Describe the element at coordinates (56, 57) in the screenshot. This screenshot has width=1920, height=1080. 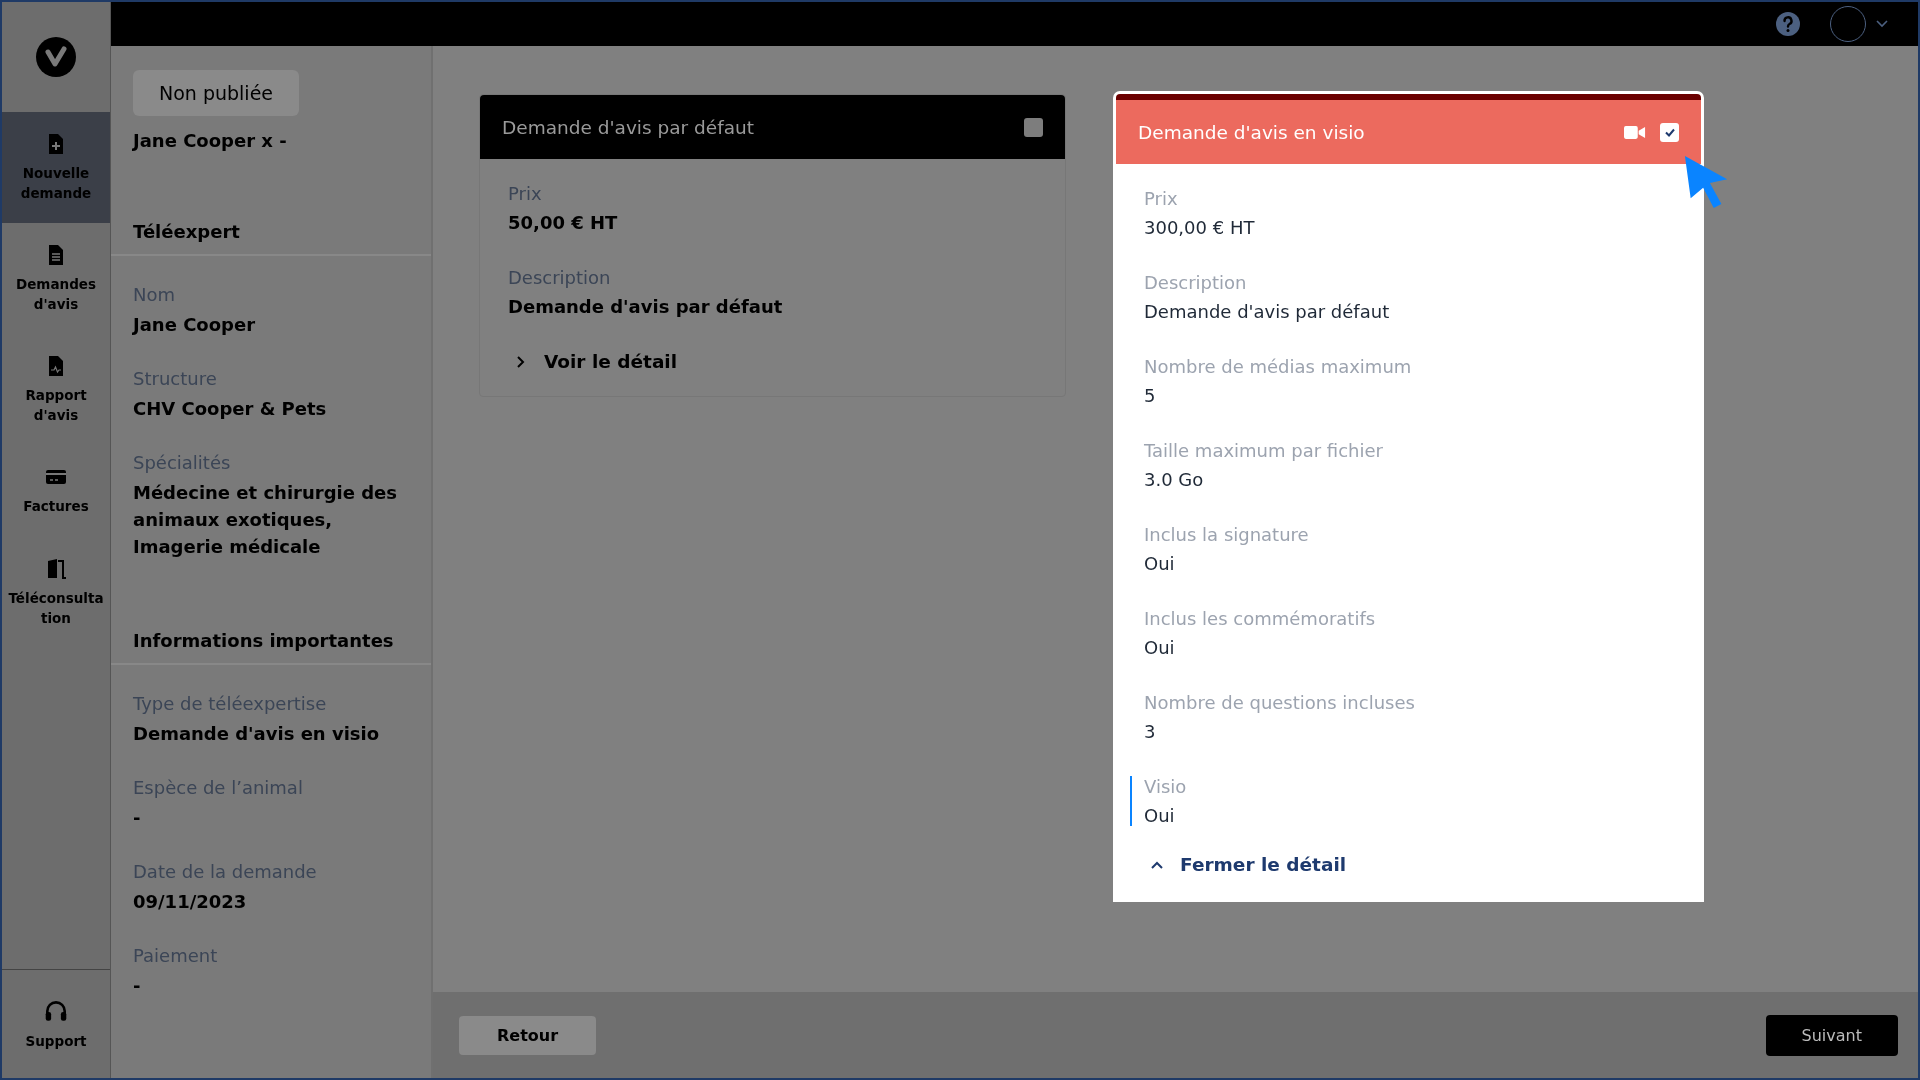
I see `logo-icon` at that location.